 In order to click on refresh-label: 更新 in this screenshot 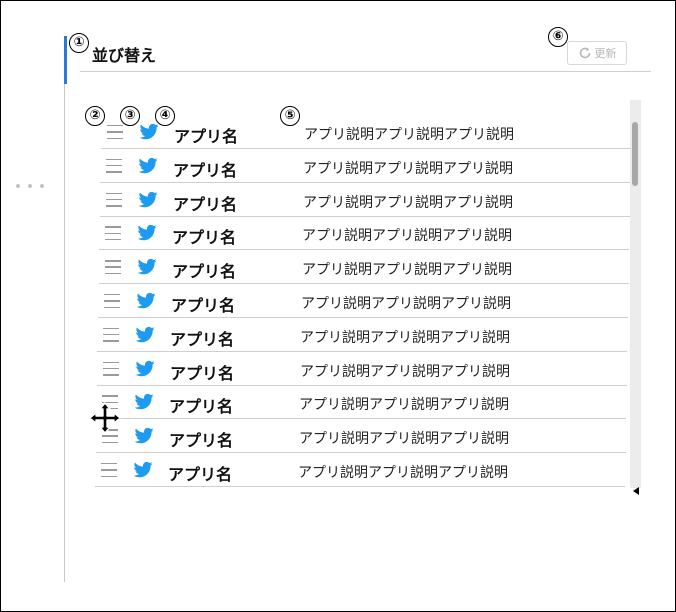, I will do `click(605, 53)`.